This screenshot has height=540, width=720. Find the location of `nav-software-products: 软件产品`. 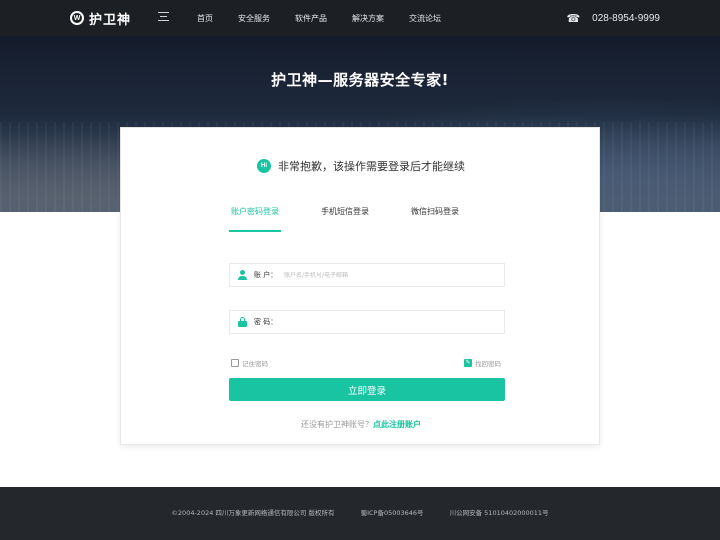

nav-software-products: 软件产品 is located at coordinates (311, 18).